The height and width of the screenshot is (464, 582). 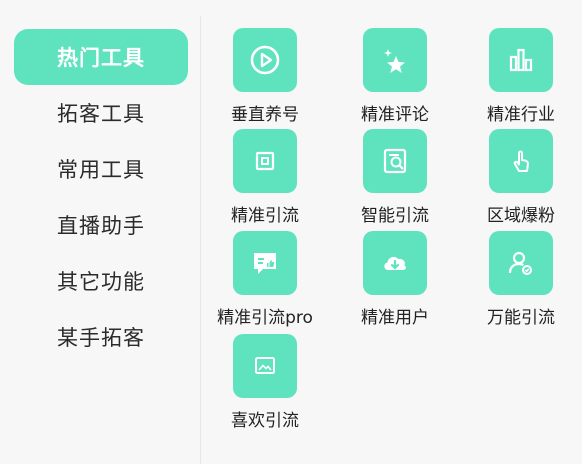 What do you see at coordinates (521, 216) in the screenshot?
I see `tool-label: 区域爆粉` at bounding box center [521, 216].